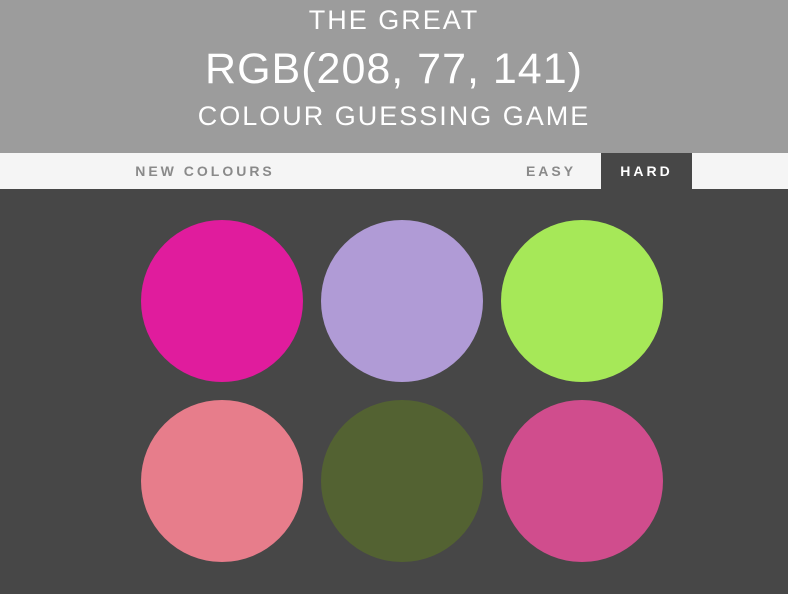 This screenshot has width=788, height=594. Describe the element at coordinates (394, 116) in the screenshot. I see `title-line-bottom: COLOUR GUESSING GAME` at that location.